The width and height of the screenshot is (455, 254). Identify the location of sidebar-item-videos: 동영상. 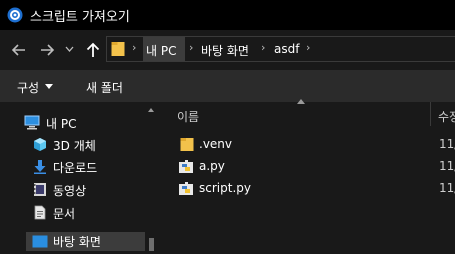
(72, 191).